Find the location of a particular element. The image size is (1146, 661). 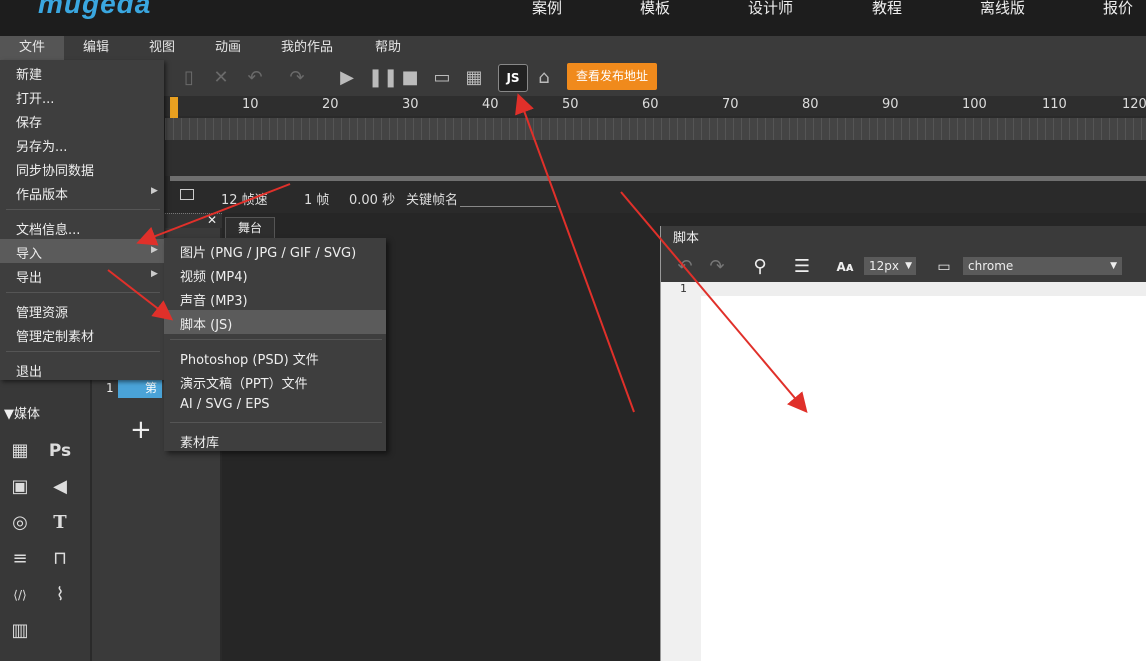

ruler-tick: 20 is located at coordinates (330, 104).